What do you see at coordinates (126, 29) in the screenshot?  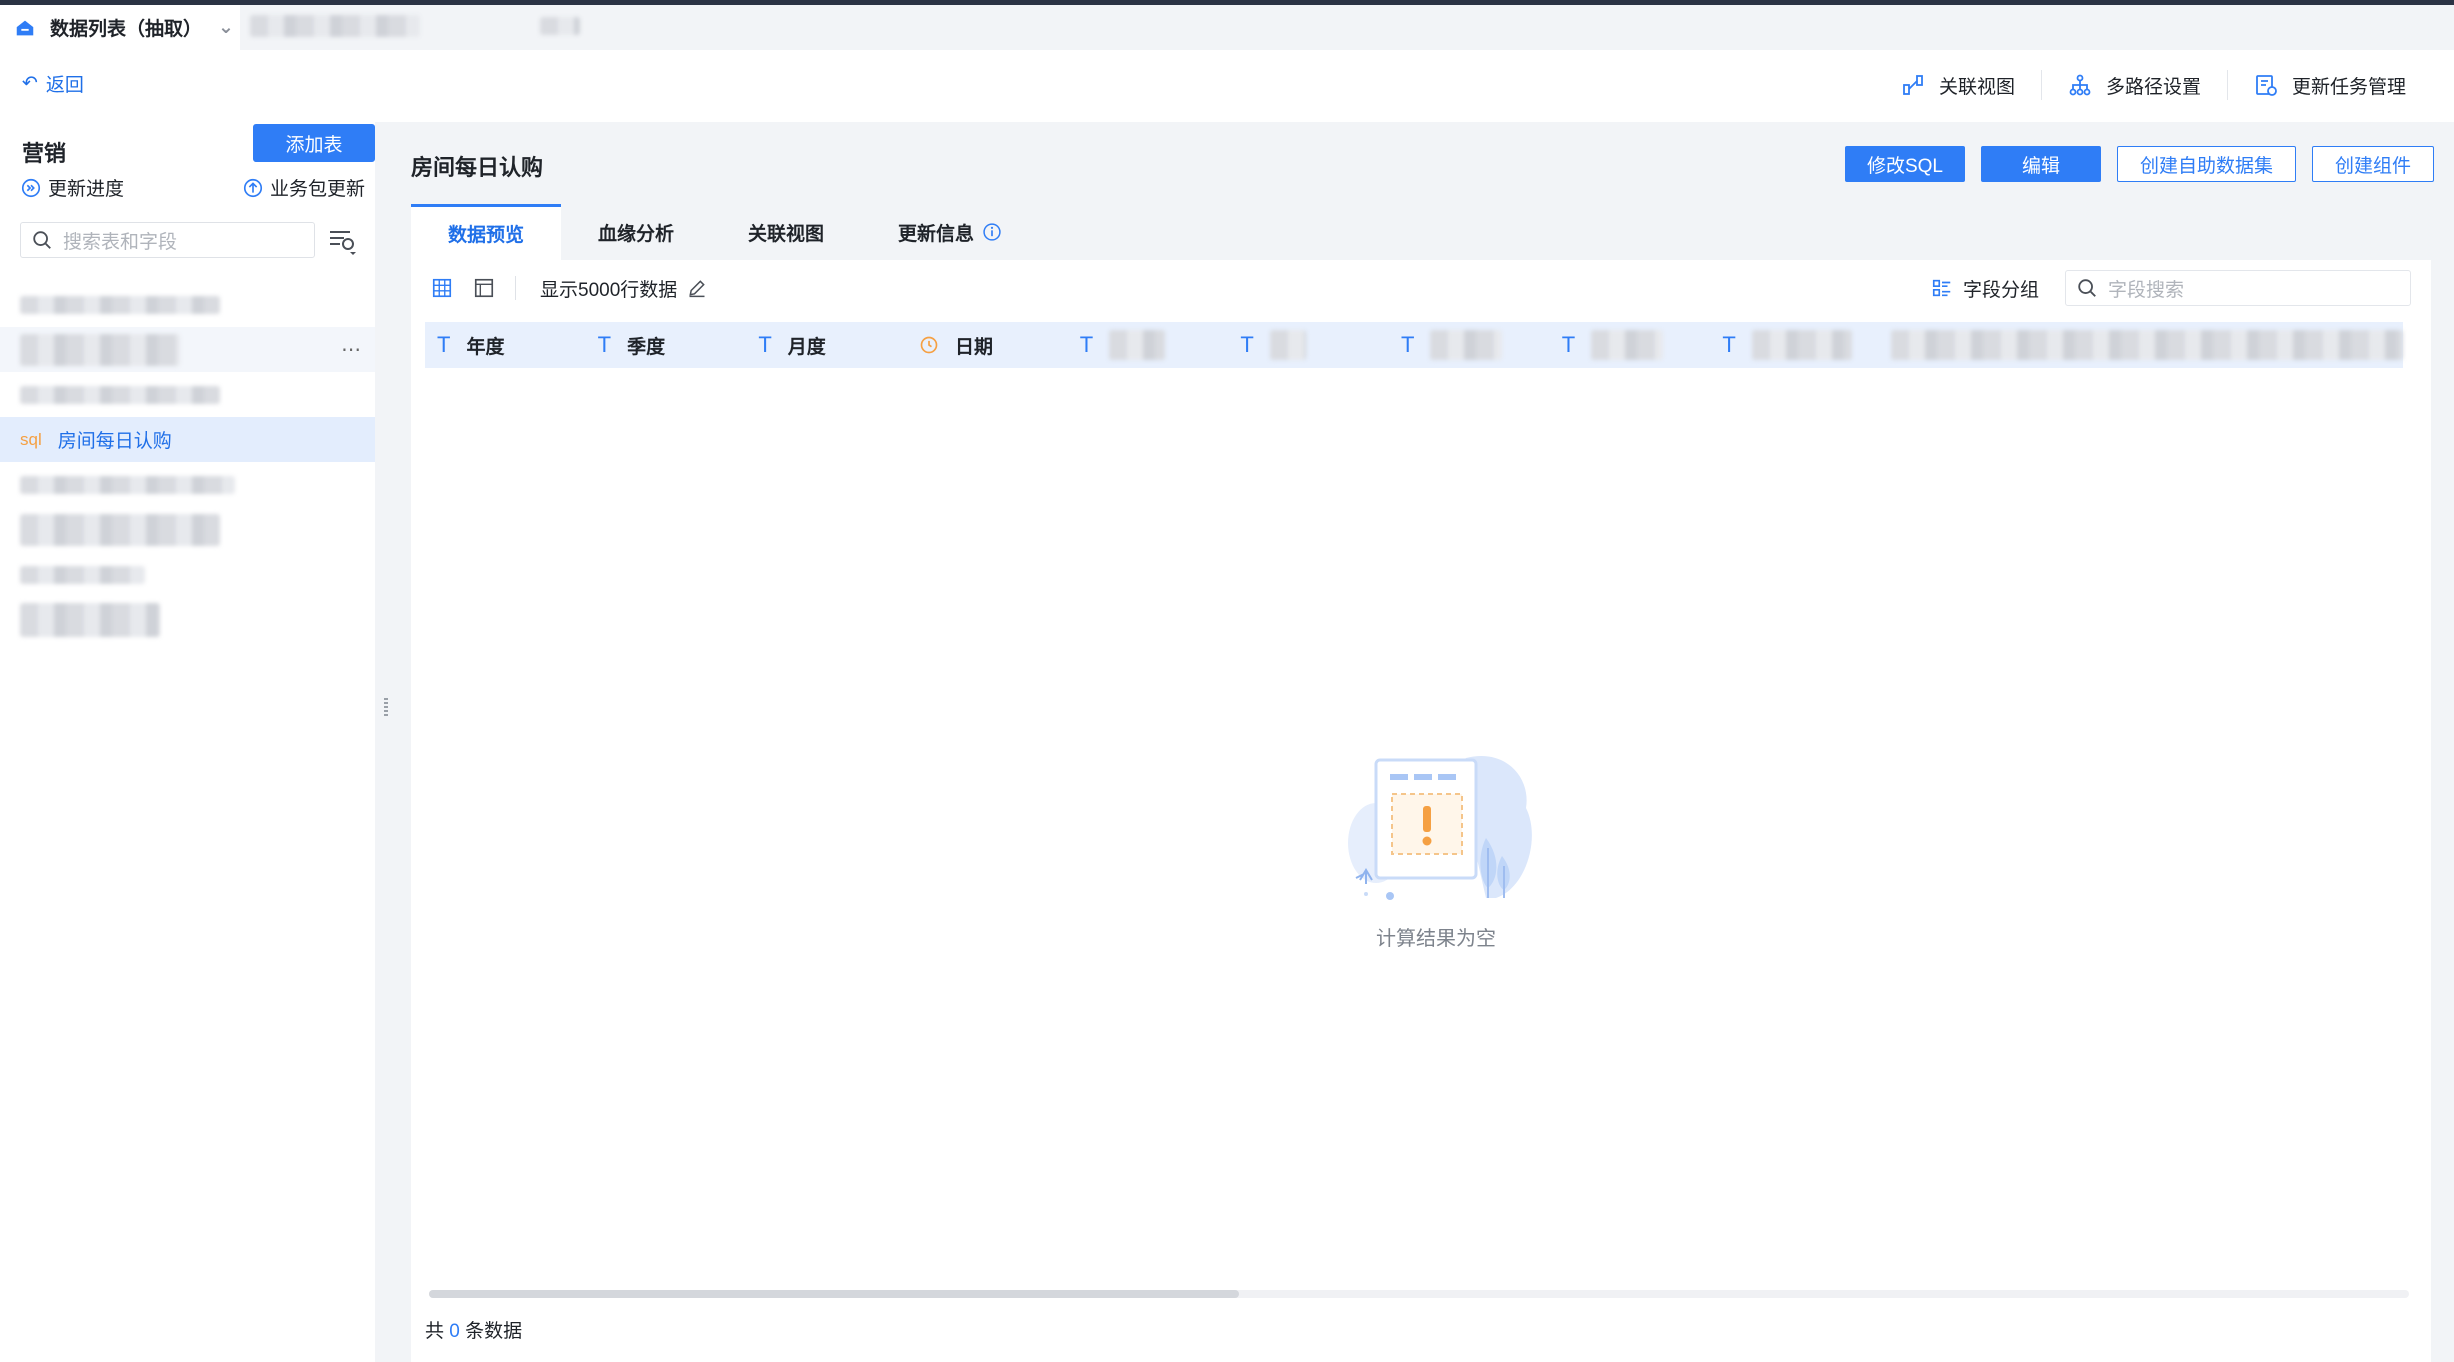 I see `datasource-title: 数据列表（抽取）` at bounding box center [126, 29].